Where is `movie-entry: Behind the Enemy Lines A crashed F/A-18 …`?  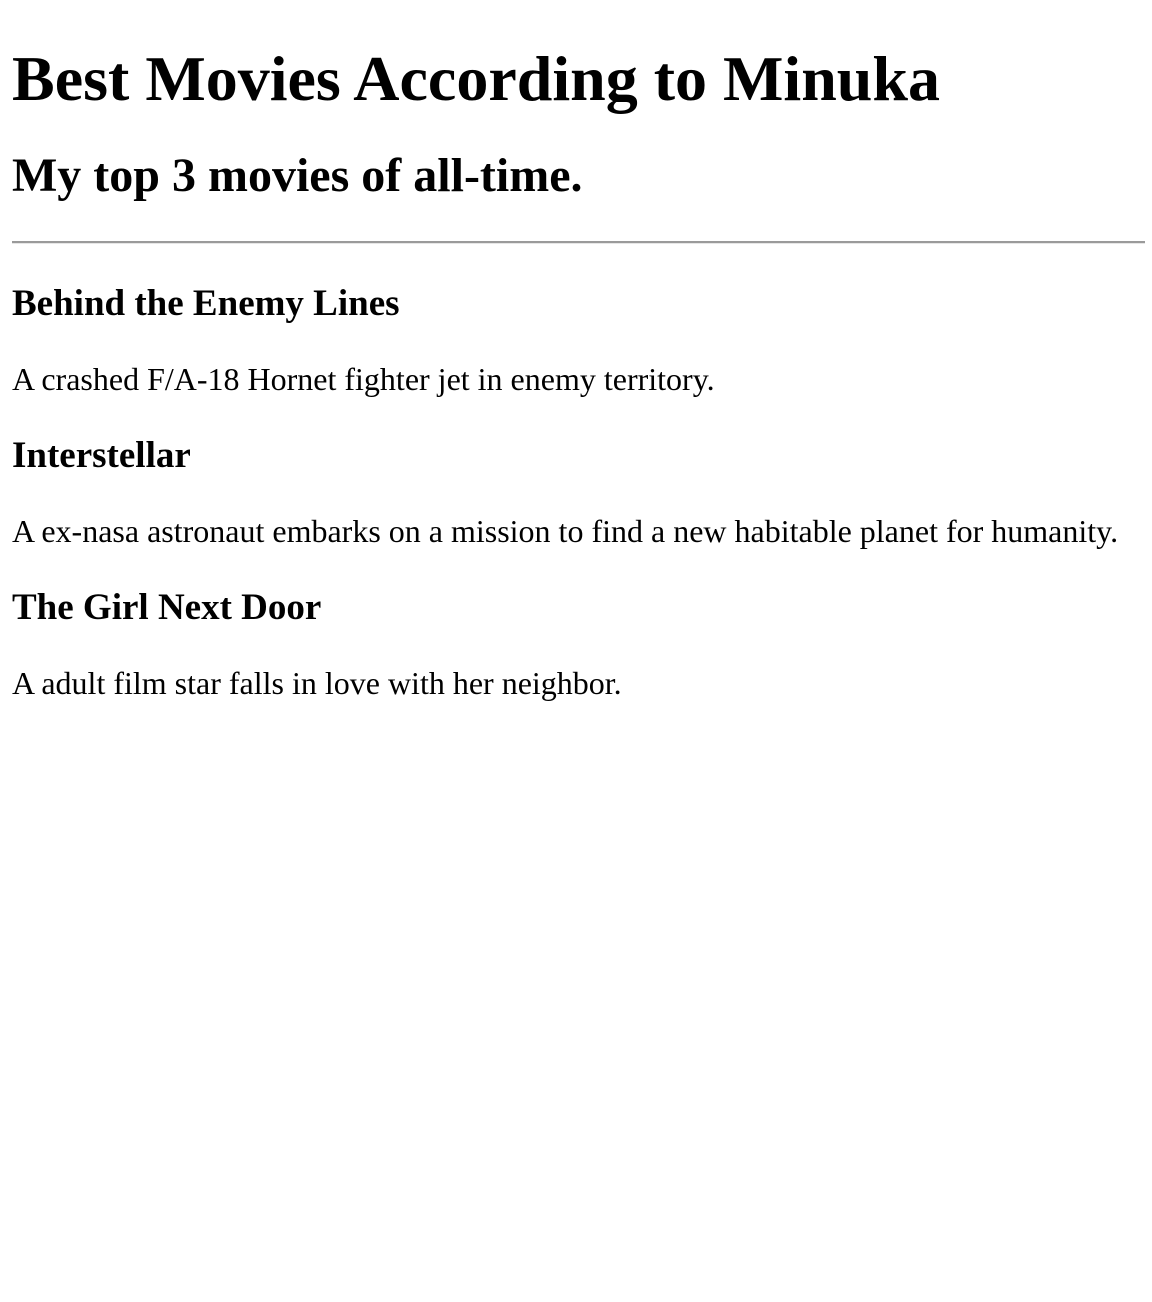 movie-entry: Behind the Enemy Lines A crashed F/A-18 … is located at coordinates (576, 340).